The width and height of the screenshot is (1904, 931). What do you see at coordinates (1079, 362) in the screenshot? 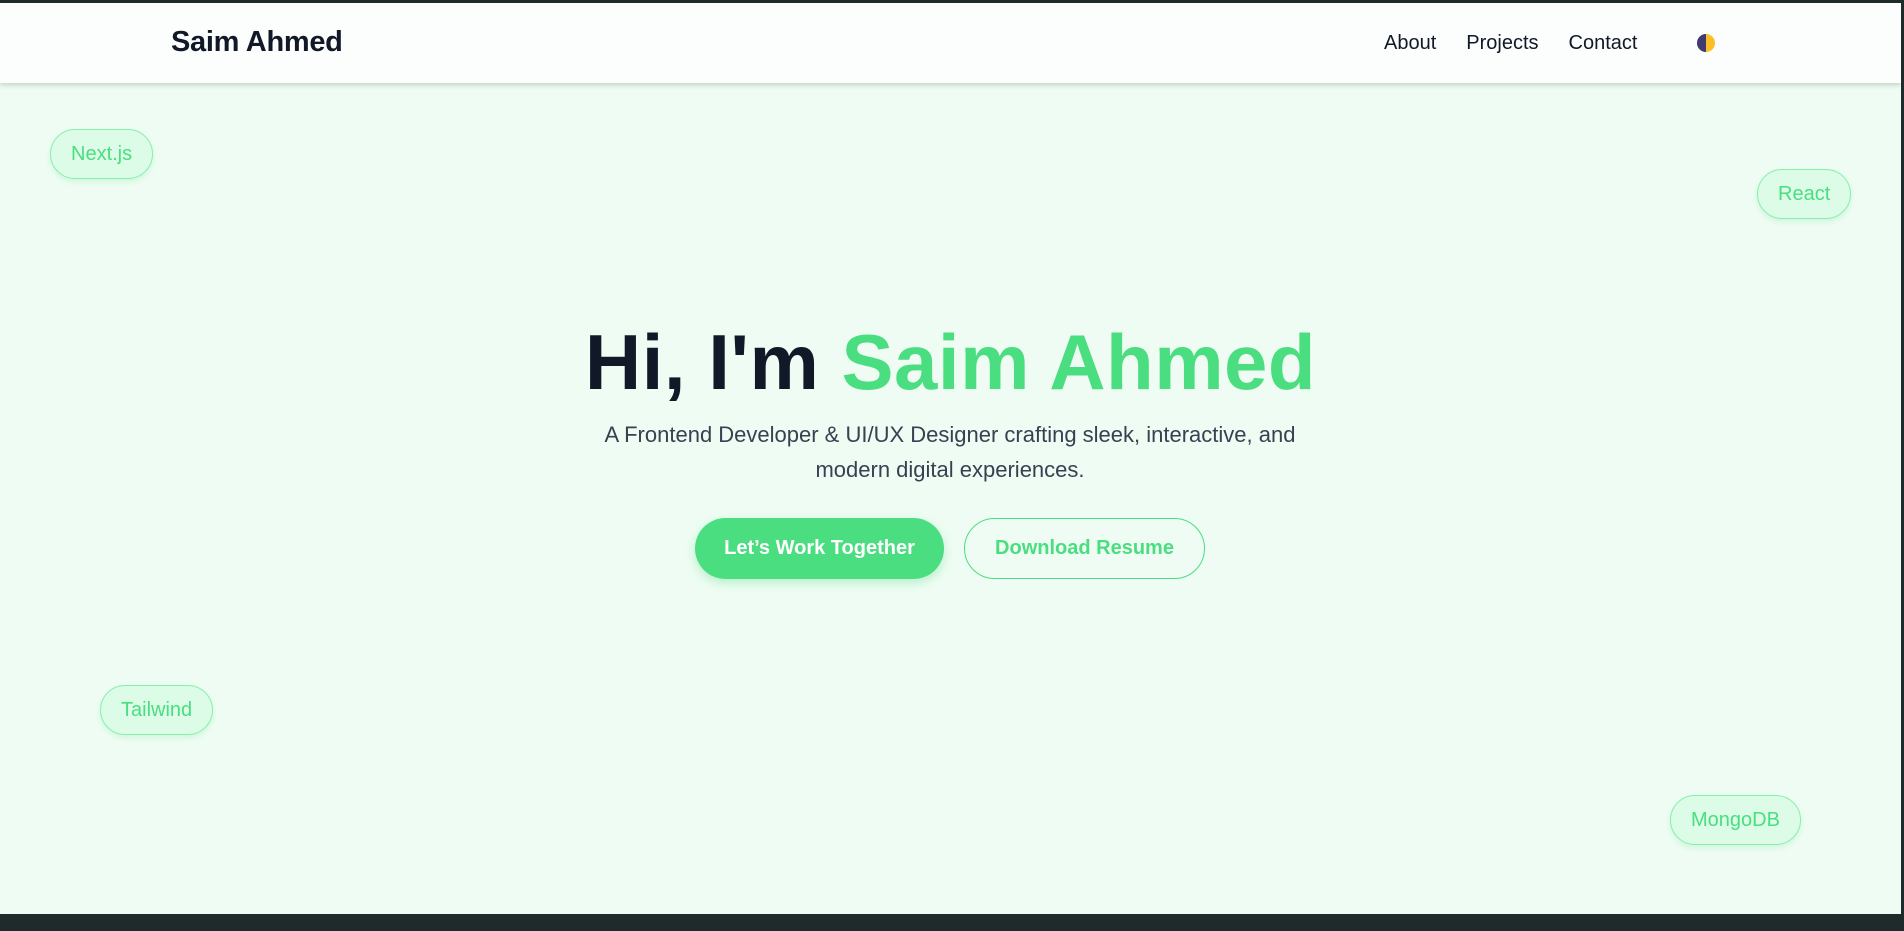
I see `hero-title-name: Saim Ahmed` at bounding box center [1079, 362].